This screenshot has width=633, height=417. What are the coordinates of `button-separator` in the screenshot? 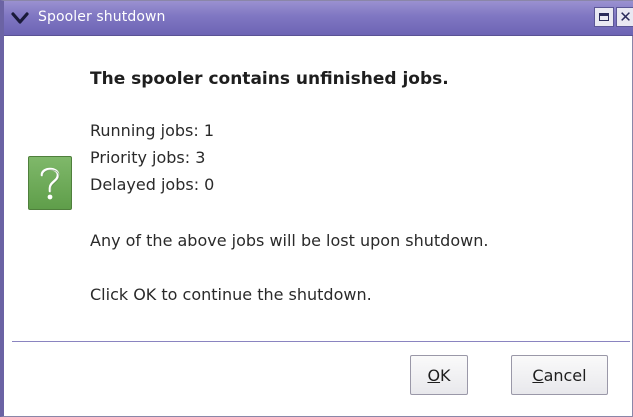 It's located at (321, 342).